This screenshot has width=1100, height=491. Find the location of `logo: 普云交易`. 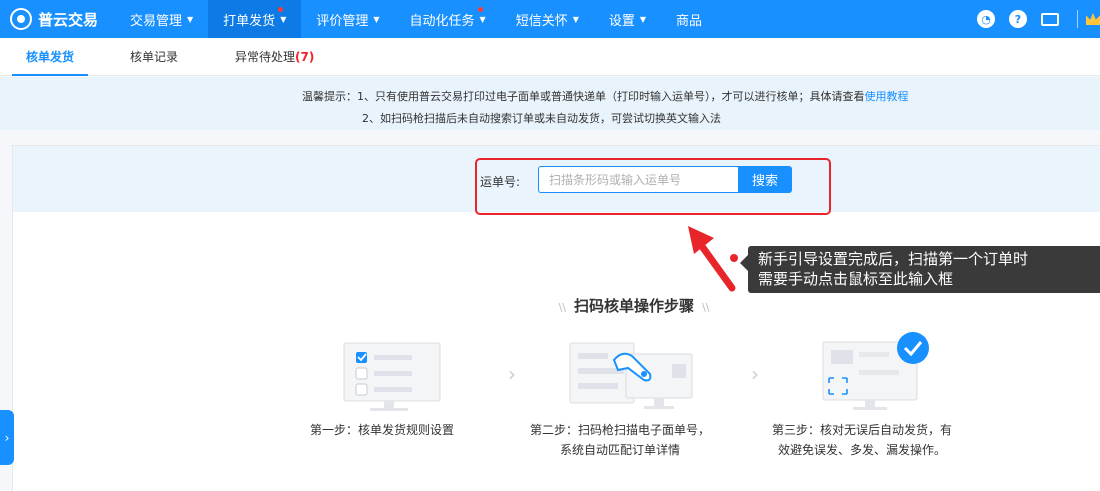

logo: 普云交易 is located at coordinates (57, 19).